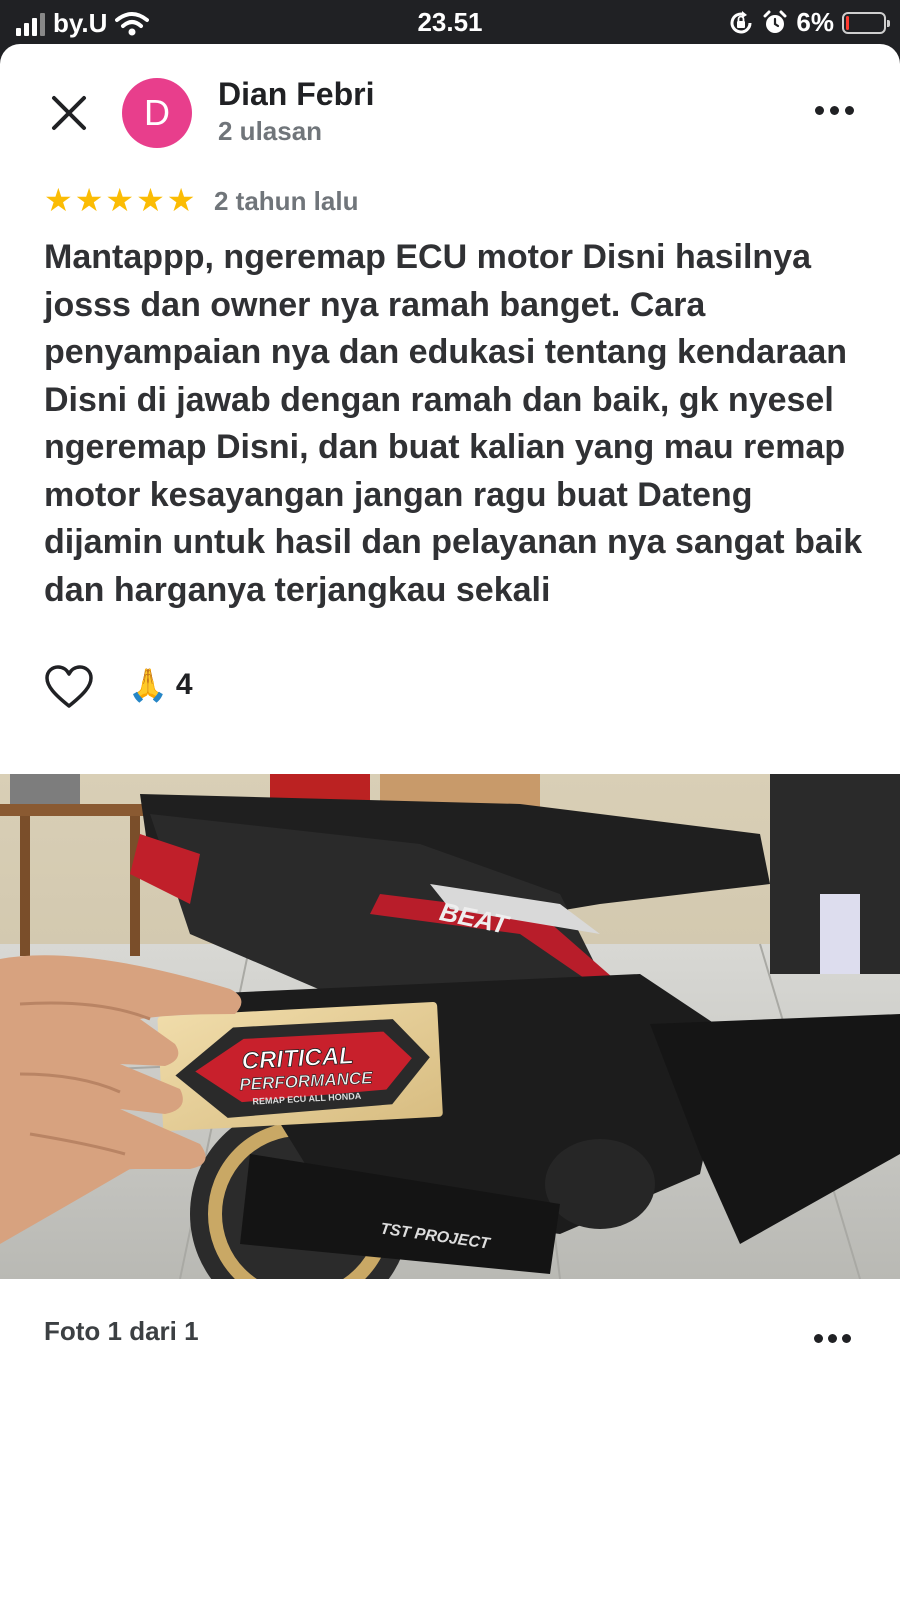 The height and width of the screenshot is (1600, 900). Describe the element at coordinates (184, 684) in the screenshot. I see `reaction-count: 4` at that location.